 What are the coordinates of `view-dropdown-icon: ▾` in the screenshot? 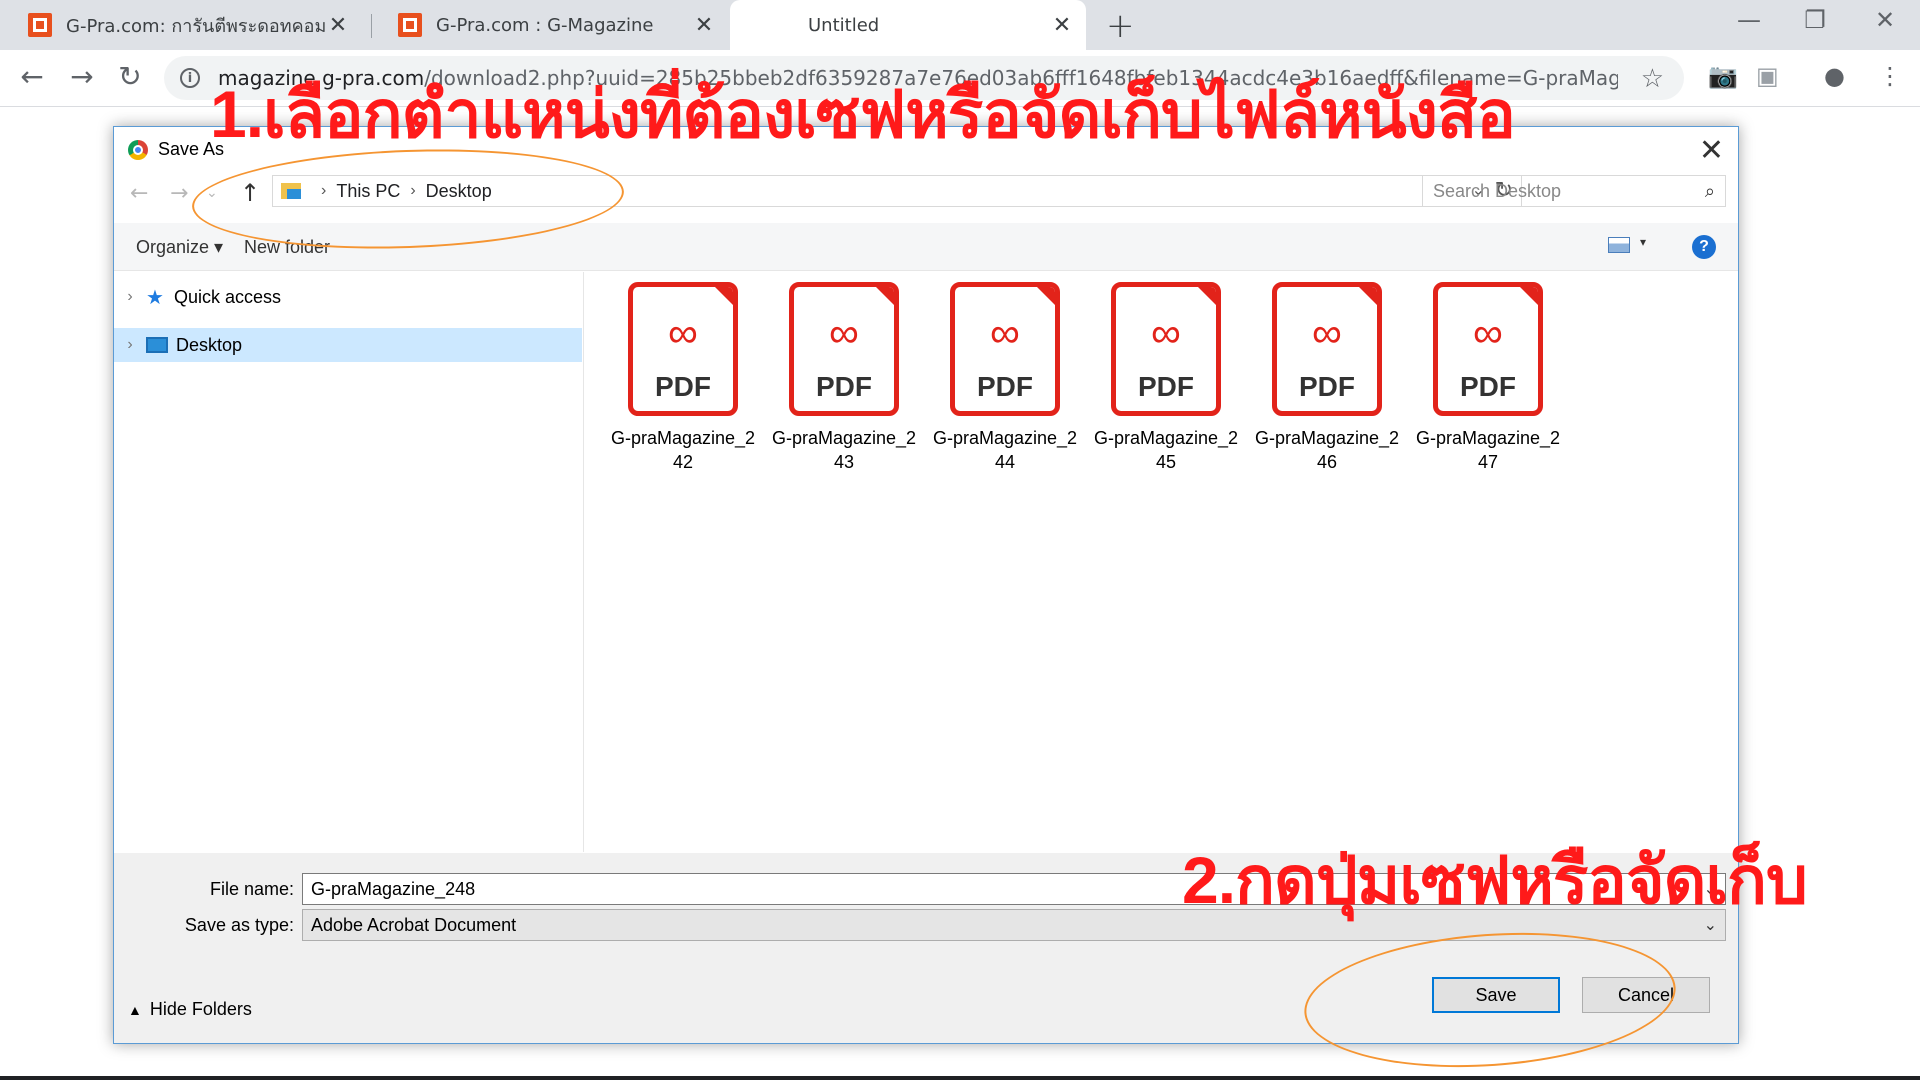 It's located at (1643, 242).